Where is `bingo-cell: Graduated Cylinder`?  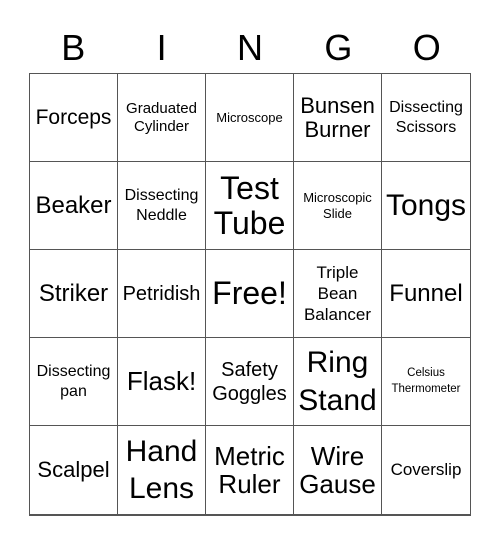 bingo-cell: Graduated Cylinder is located at coordinates (162, 118).